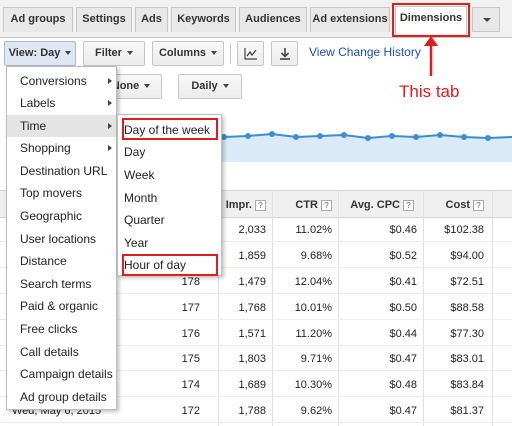  What do you see at coordinates (403, 308) in the screenshot?
I see `cell-avg-cpc: $0.50` at bounding box center [403, 308].